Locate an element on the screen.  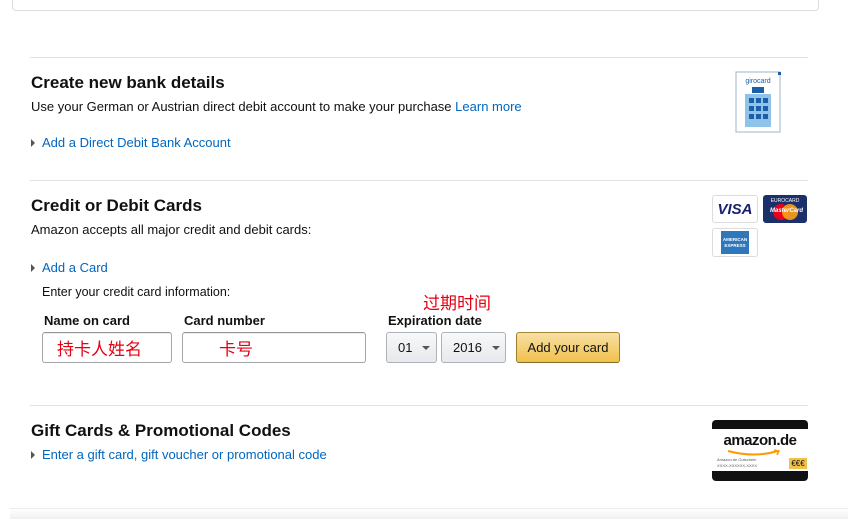
gift-card-euro-badge: €€€ is located at coordinates (798, 463).